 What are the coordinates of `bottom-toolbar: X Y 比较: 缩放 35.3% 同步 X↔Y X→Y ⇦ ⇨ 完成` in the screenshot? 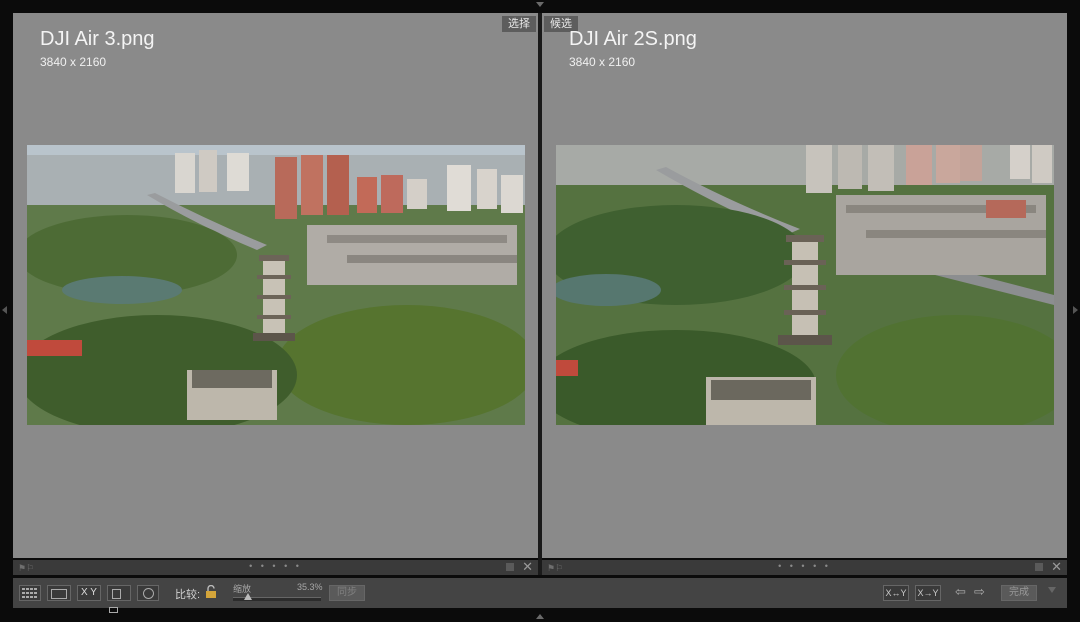 It's located at (540, 595).